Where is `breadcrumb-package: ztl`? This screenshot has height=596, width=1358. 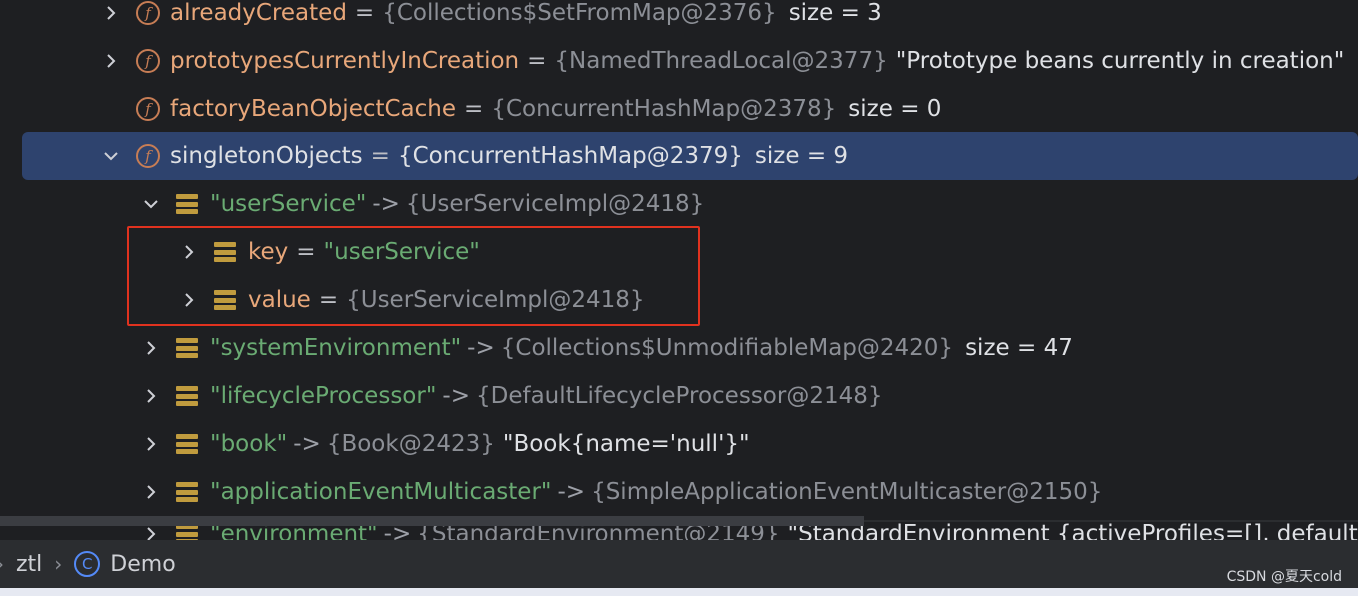 breadcrumb-package: ztl is located at coordinates (29, 564).